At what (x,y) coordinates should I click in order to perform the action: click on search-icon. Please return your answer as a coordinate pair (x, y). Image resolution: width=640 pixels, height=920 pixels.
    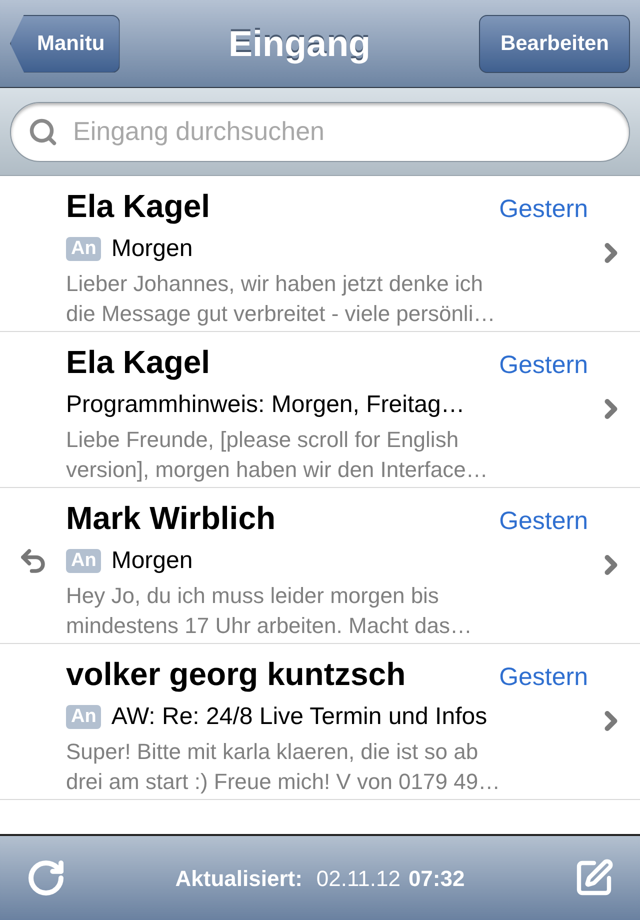
    Looking at the image, I should click on (43, 131).